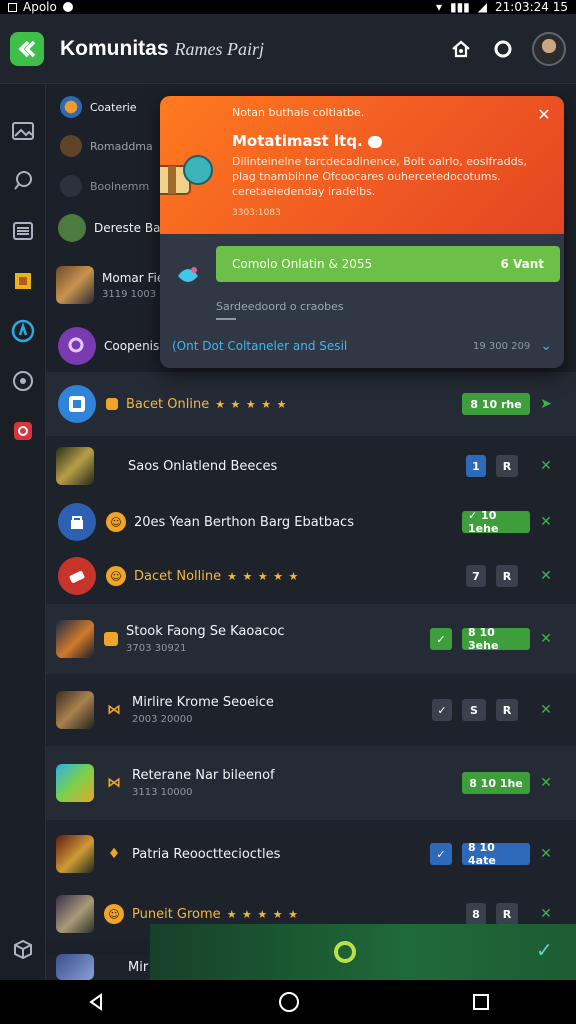 The width and height of the screenshot is (576, 1024). Describe the element at coordinates (133, 277) in the screenshot. I see `item-label: Momar Fie` at that location.